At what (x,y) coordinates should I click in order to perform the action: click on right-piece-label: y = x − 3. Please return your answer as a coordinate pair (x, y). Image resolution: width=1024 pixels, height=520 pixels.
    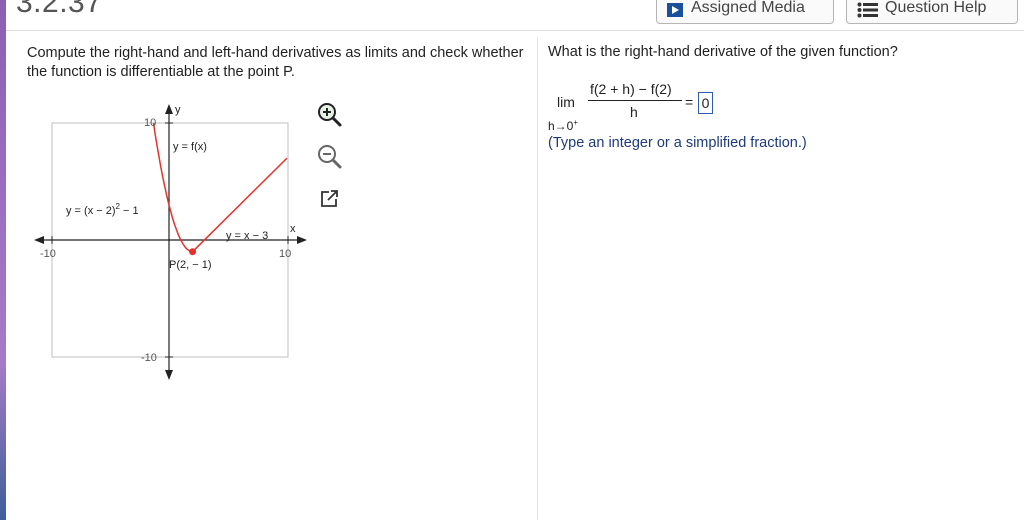
    Looking at the image, I should click on (247, 236).